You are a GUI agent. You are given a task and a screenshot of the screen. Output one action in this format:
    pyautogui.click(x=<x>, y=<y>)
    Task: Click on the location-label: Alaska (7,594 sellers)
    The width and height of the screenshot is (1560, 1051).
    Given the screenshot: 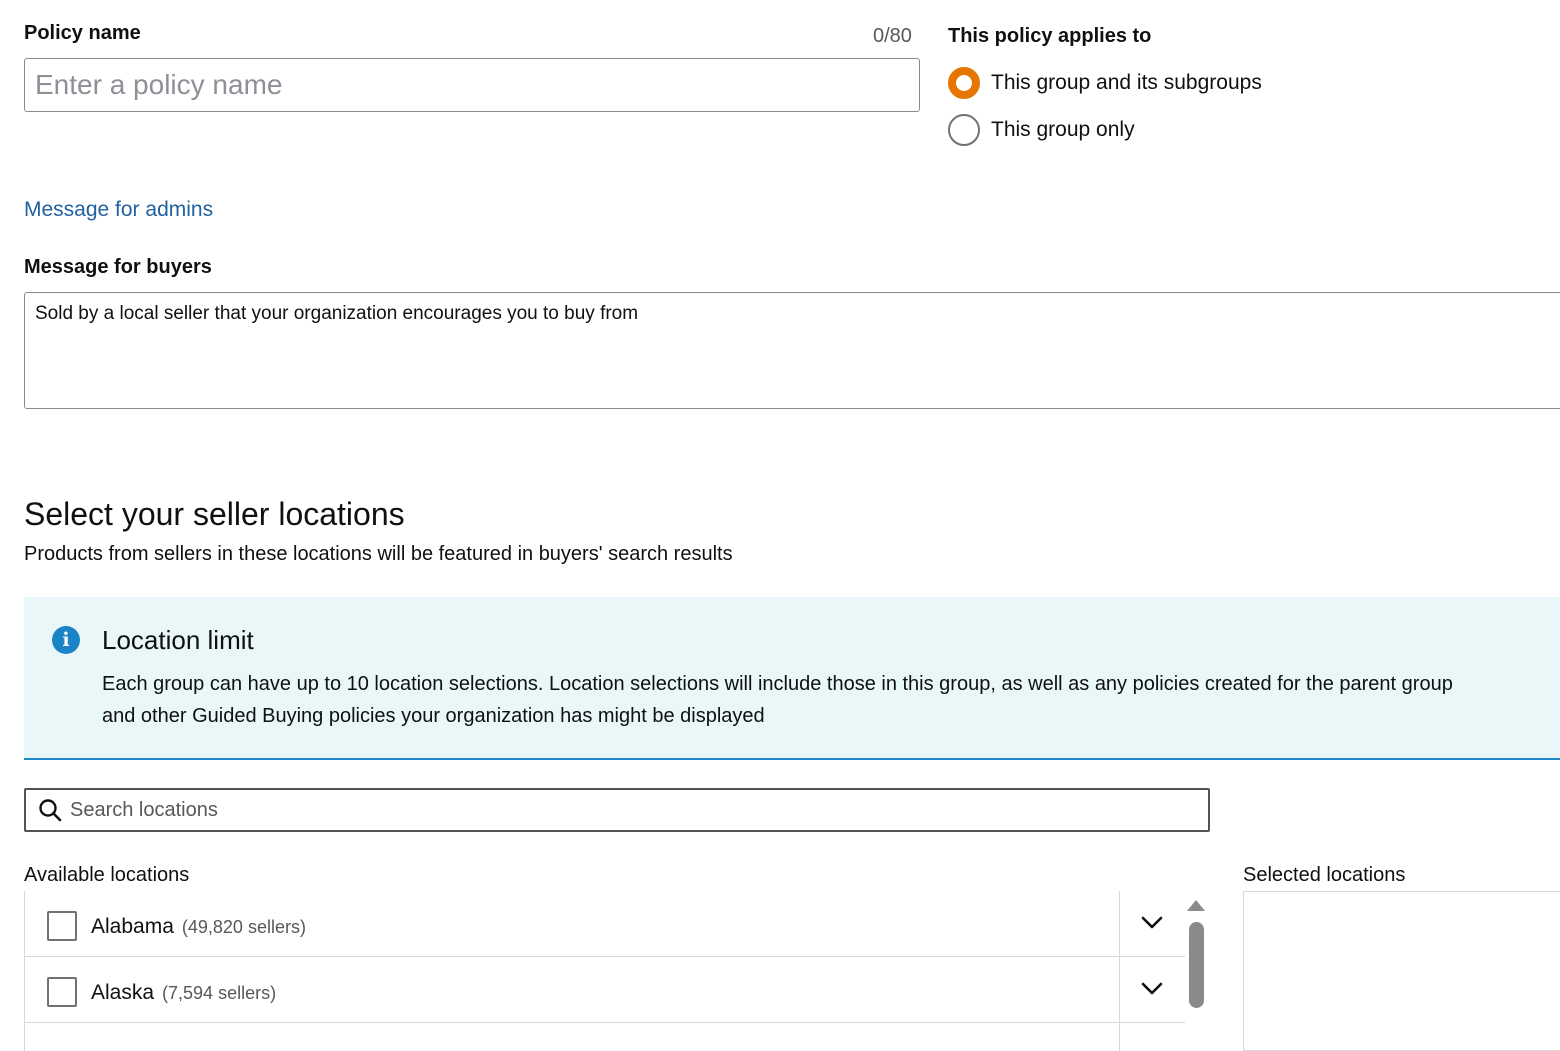 What is the action you would take?
    pyautogui.click(x=183, y=993)
    